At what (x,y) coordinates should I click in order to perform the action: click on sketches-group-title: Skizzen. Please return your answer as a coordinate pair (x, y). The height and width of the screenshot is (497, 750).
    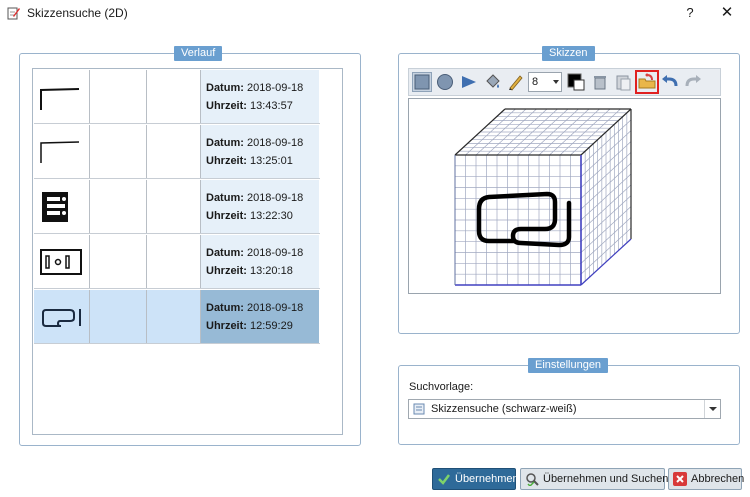
    Looking at the image, I should click on (568, 53).